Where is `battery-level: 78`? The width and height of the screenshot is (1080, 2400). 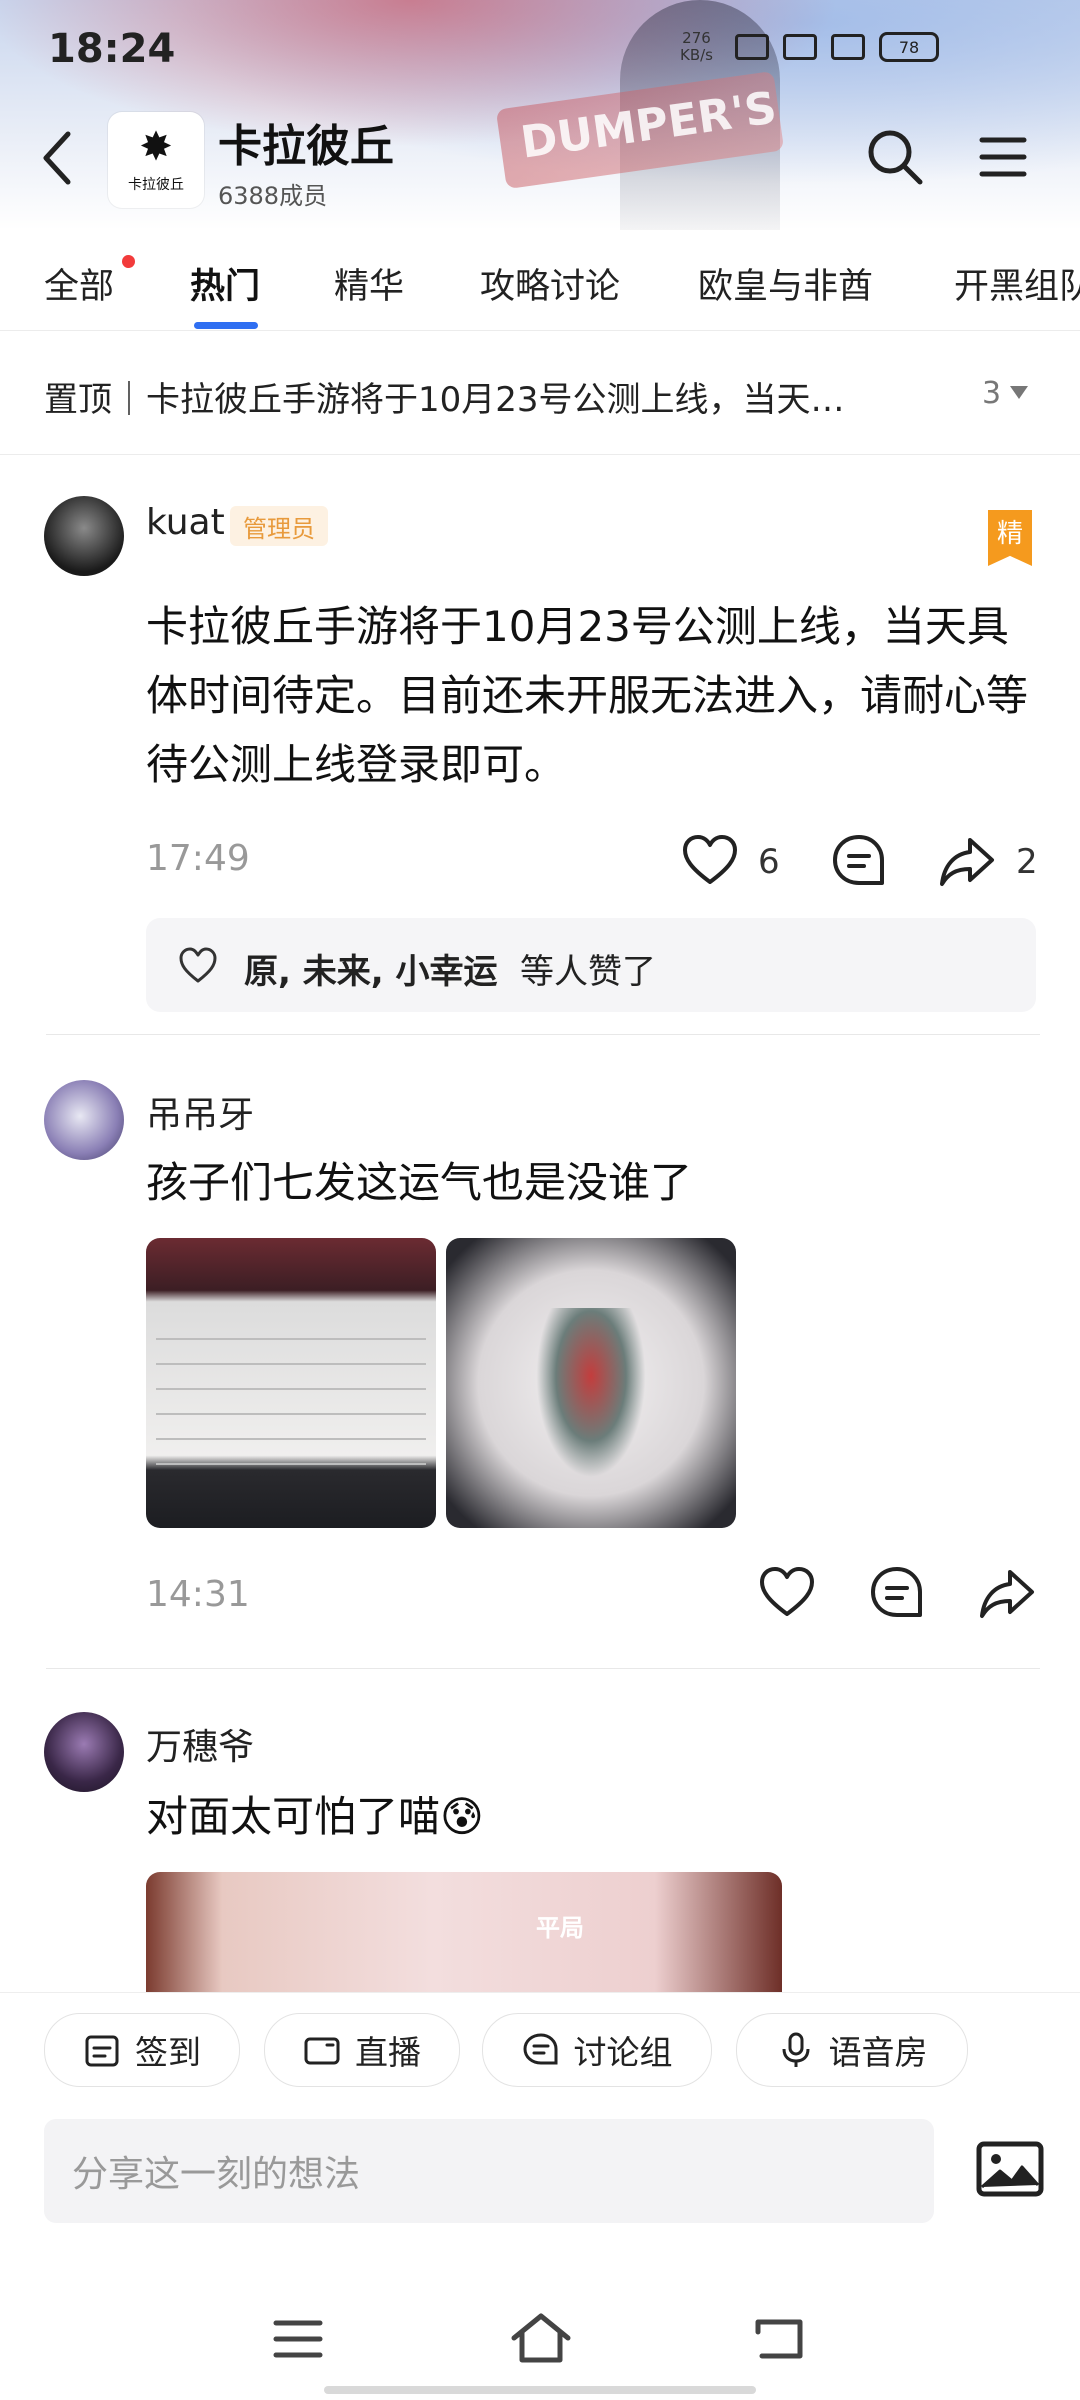
battery-level: 78 is located at coordinates (909, 47).